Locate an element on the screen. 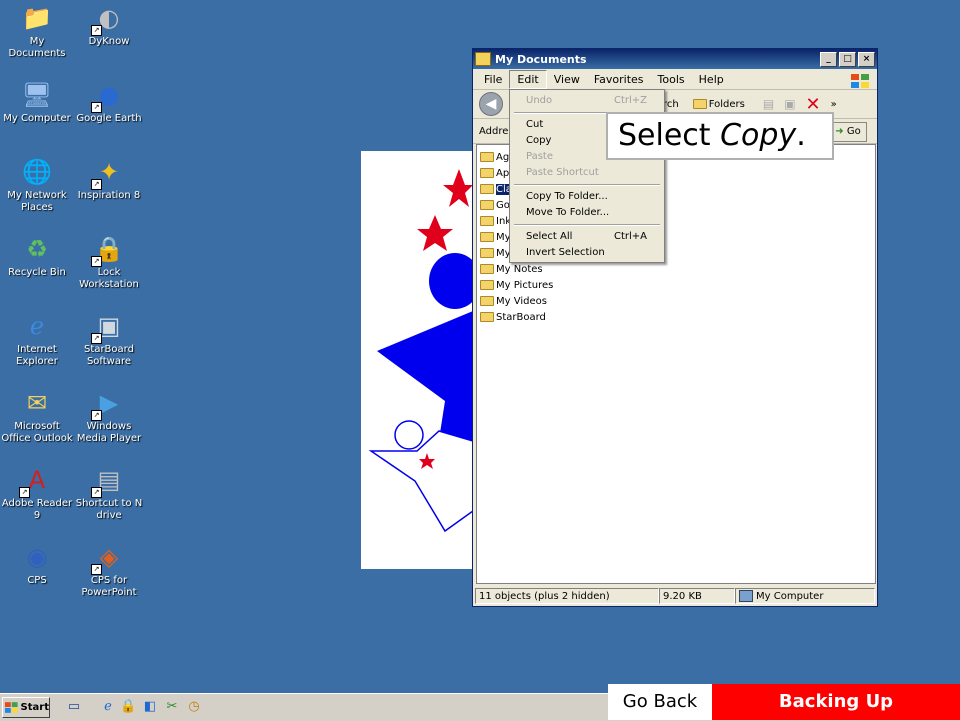  menu-file: File is located at coordinates (493, 79).